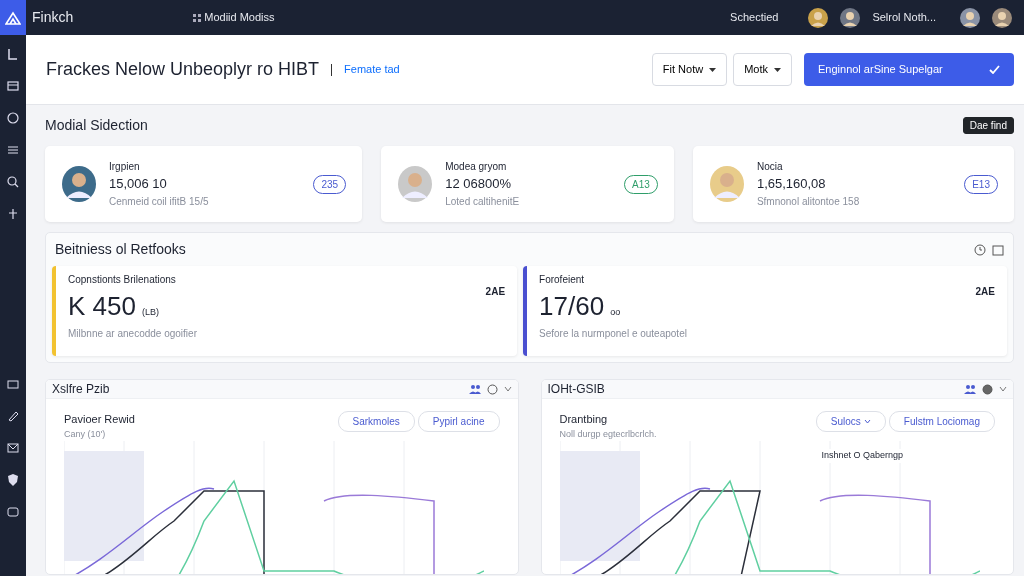  I want to click on filter-button: Pypirl acine, so click(458, 421).